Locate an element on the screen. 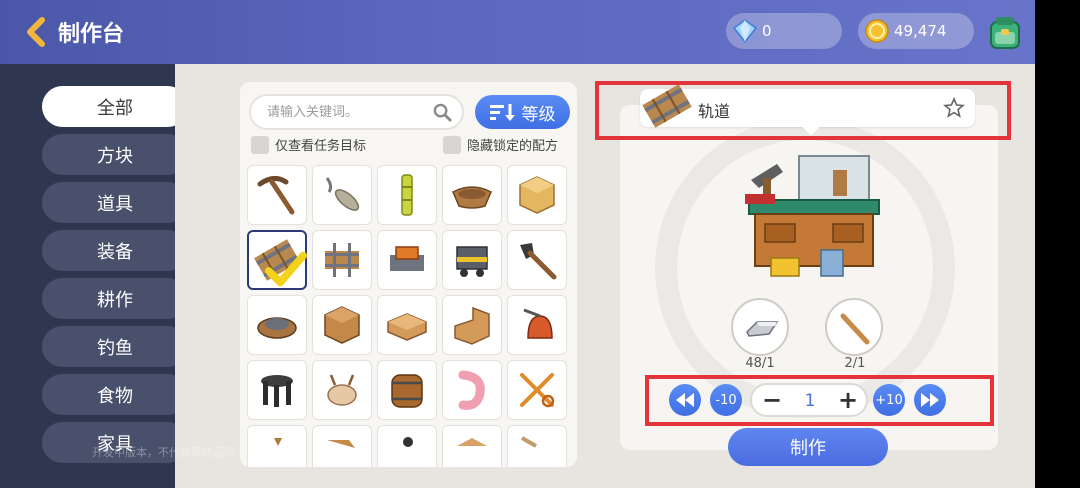 This screenshot has height=488, width=1080. sort-by-level-button: 等级 is located at coordinates (522, 112).